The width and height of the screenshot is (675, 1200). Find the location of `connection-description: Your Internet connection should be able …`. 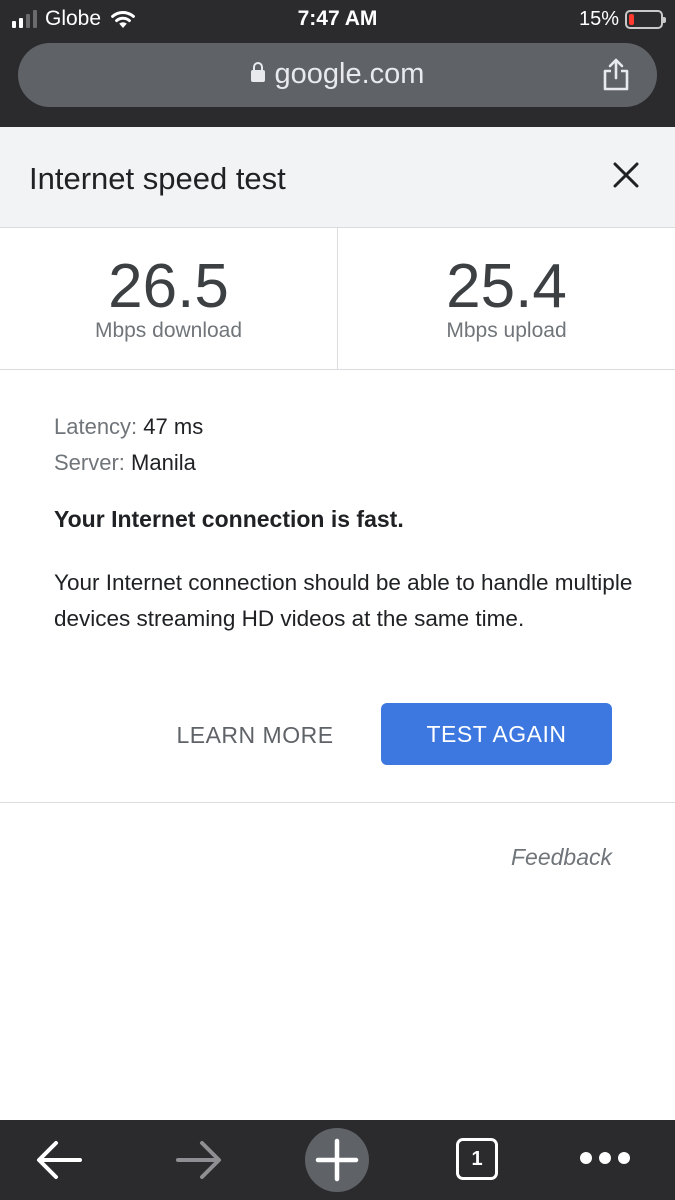

connection-description: Your Internet connection should be able … is located at coordinates (343, 600).